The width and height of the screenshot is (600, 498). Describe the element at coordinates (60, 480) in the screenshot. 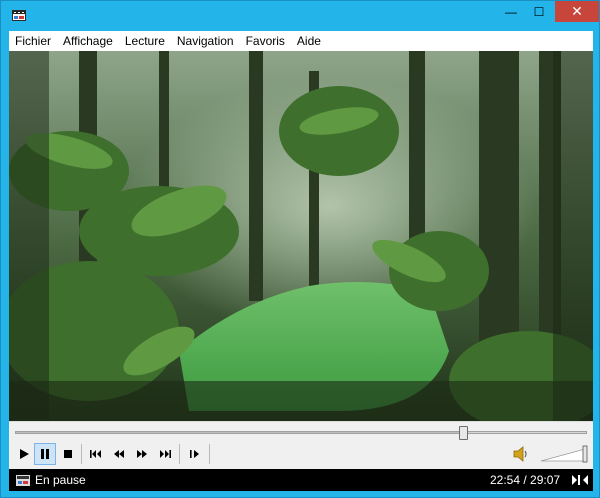

I see `playback-status: En pause` at that location.